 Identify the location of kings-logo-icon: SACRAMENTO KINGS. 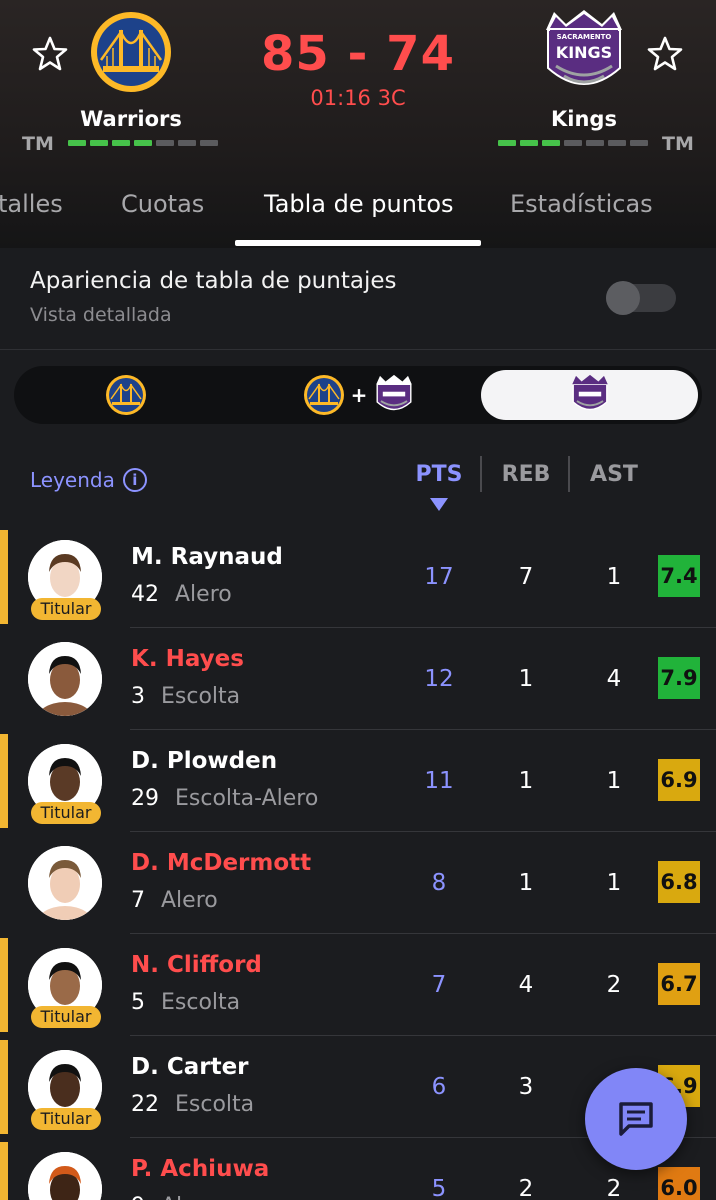
(584, 53).